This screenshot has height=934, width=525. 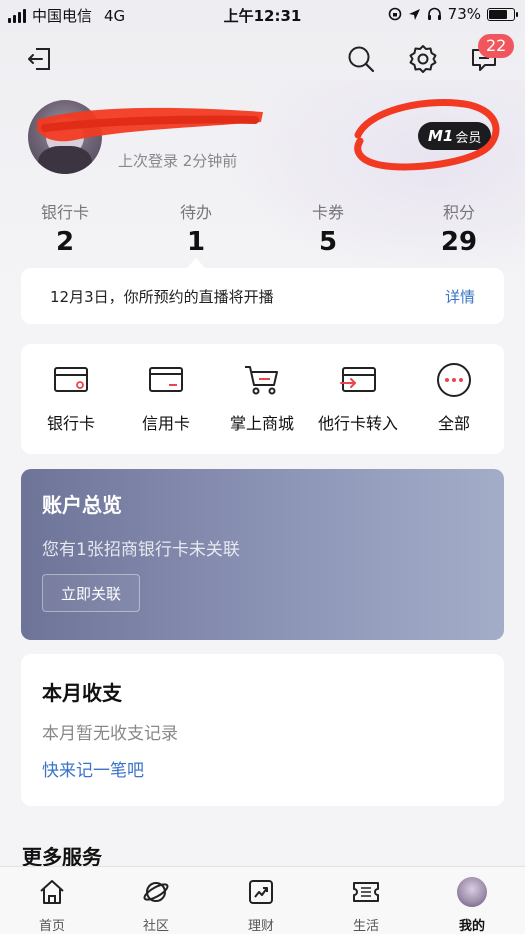 I want to click on overview-subtitle: 您有1张招商银行卡未关联, so click(x=141, y=550).